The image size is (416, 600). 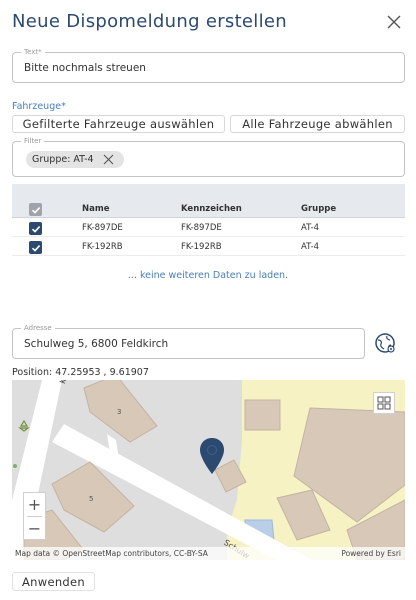 What do you see at coordinates (95, 209) in the screenshot?
I see `column-header-name: Name` at bounding box center [95, 209].